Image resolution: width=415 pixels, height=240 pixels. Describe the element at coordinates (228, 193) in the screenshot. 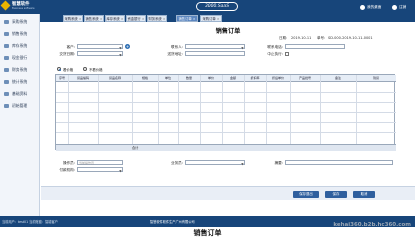

I see `action-bar: 保存退出 保存 取消` at that location.